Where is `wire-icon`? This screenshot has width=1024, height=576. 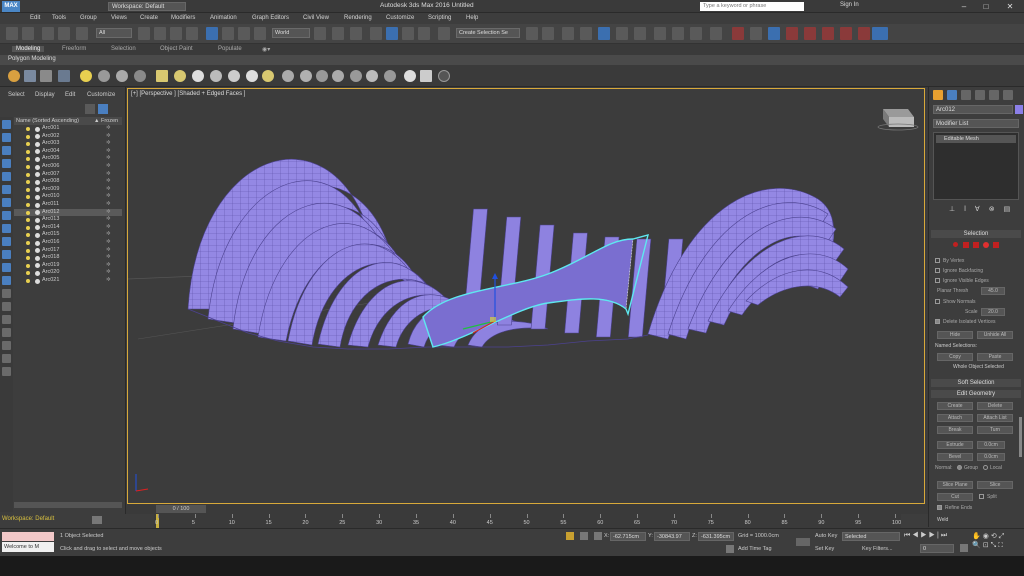
wire-icon is located at coordinates (372, 76).